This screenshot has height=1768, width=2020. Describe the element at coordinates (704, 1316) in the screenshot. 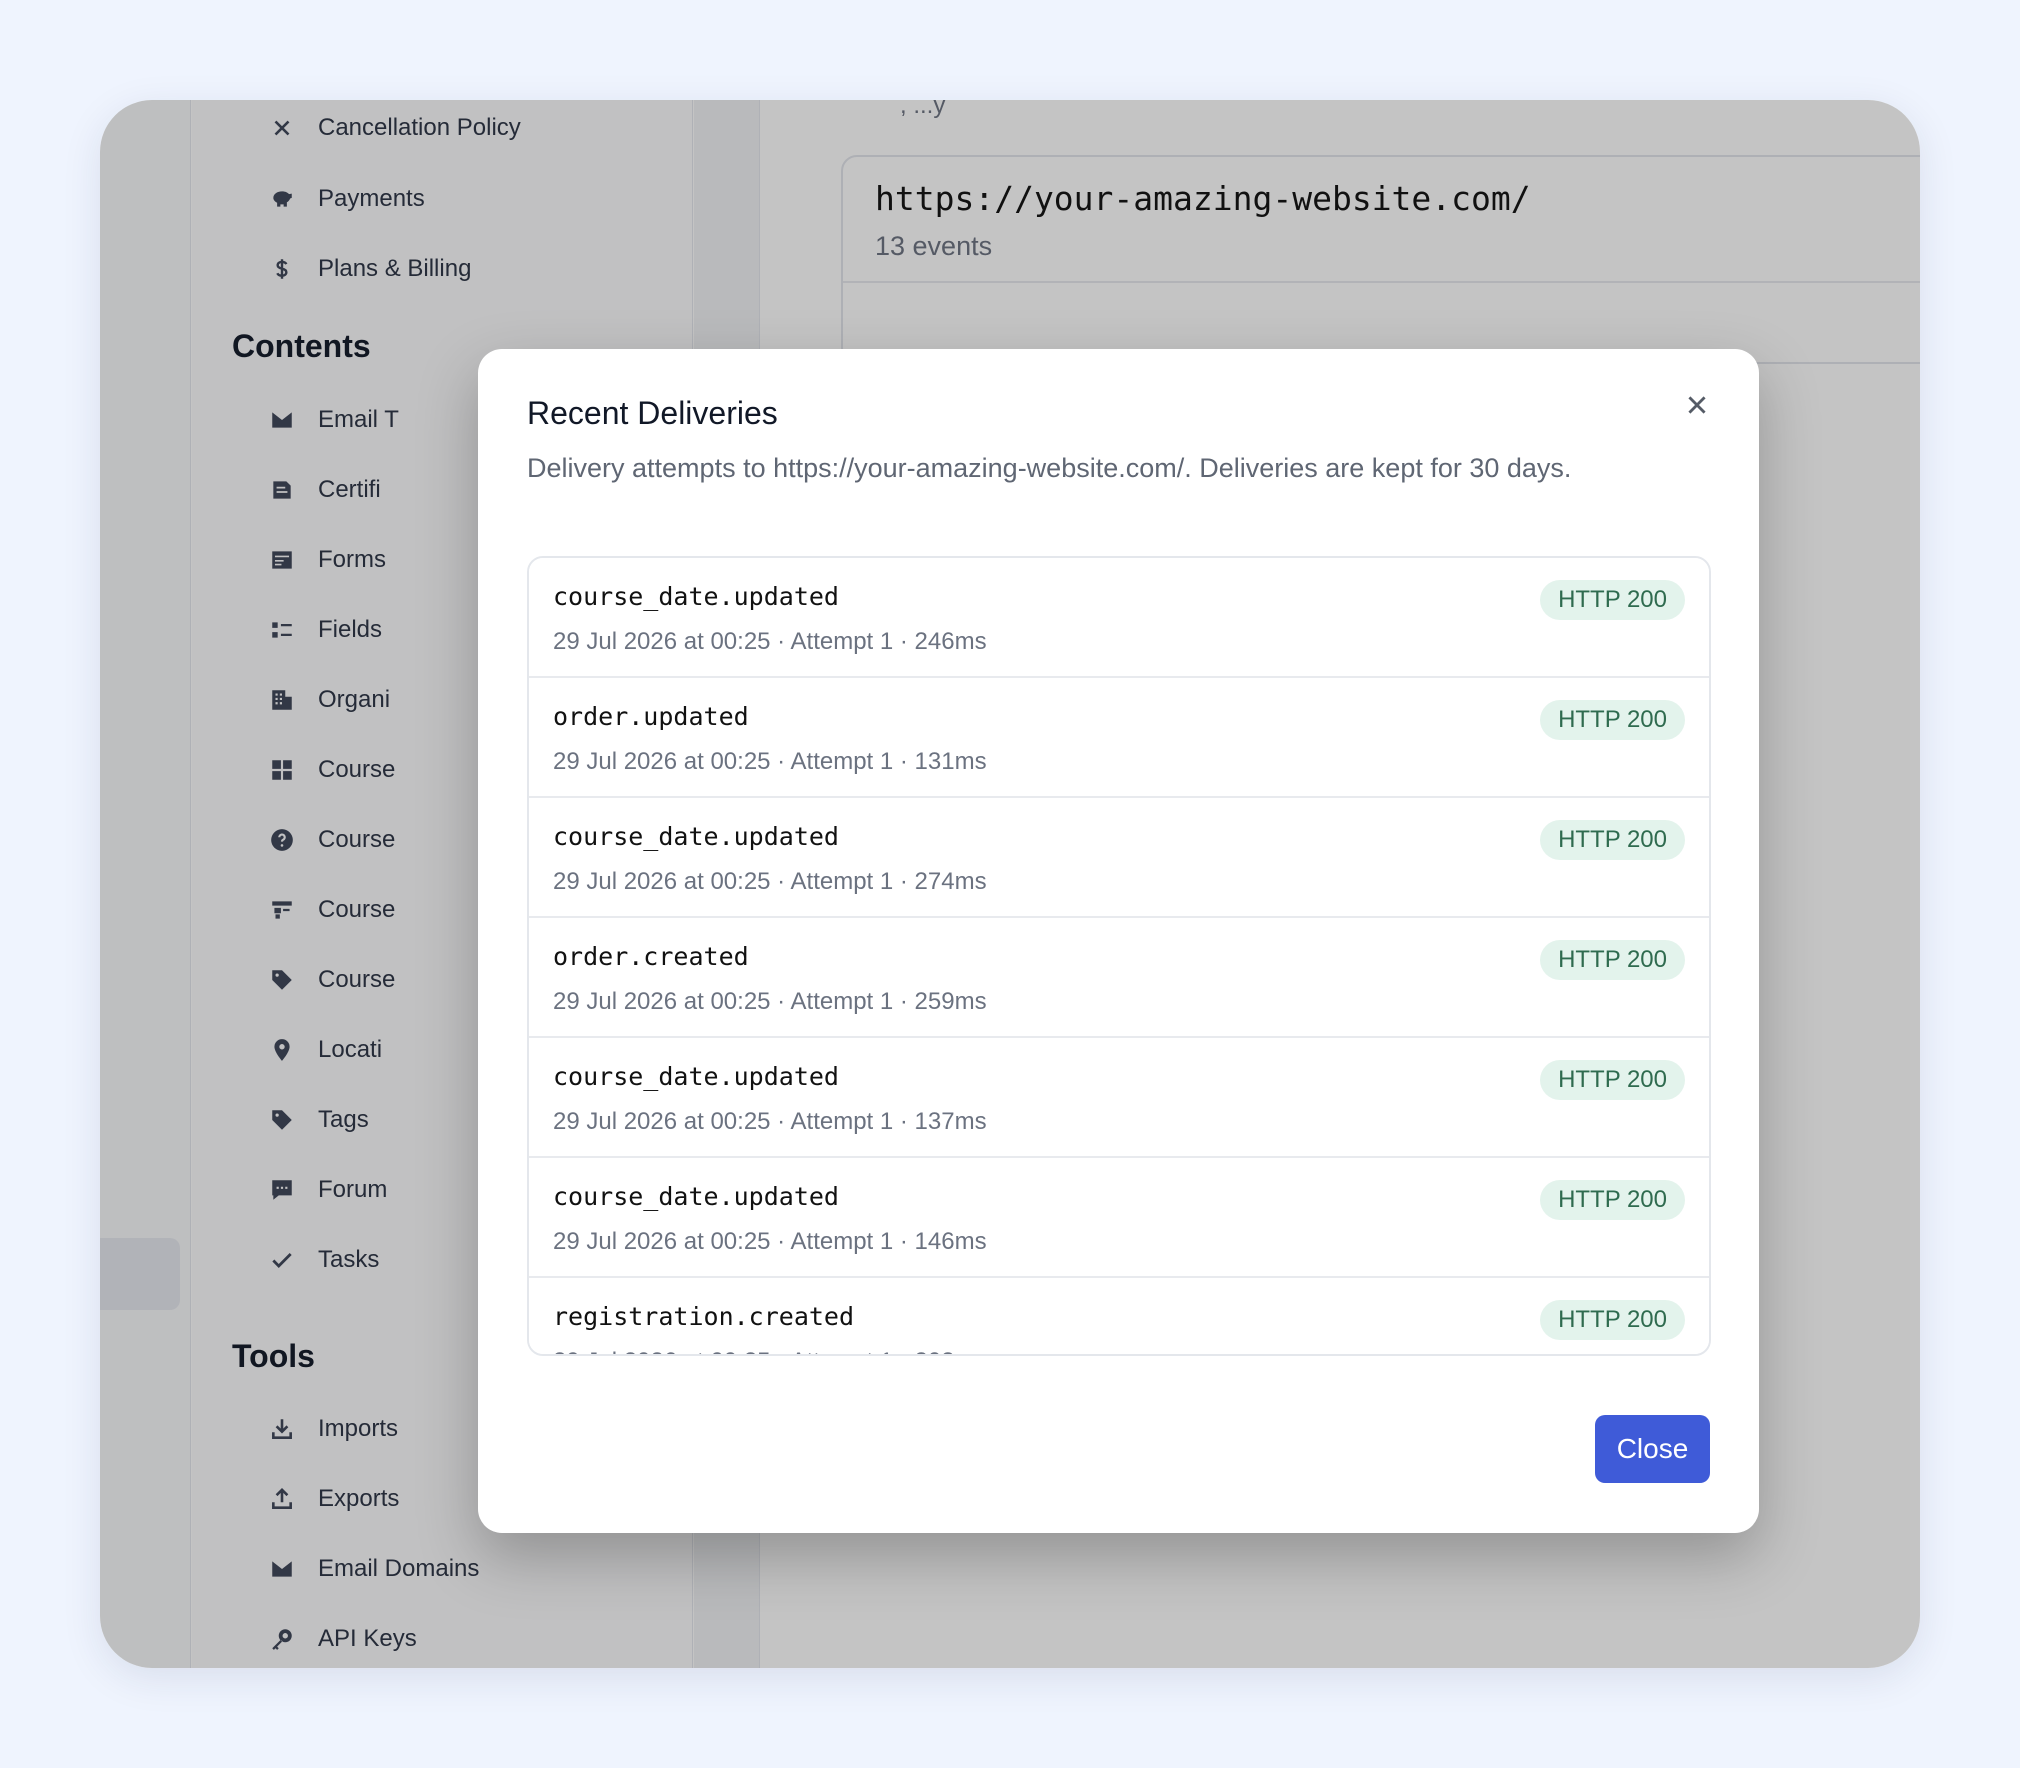

I see `delivery-event: registration.created` at that location.